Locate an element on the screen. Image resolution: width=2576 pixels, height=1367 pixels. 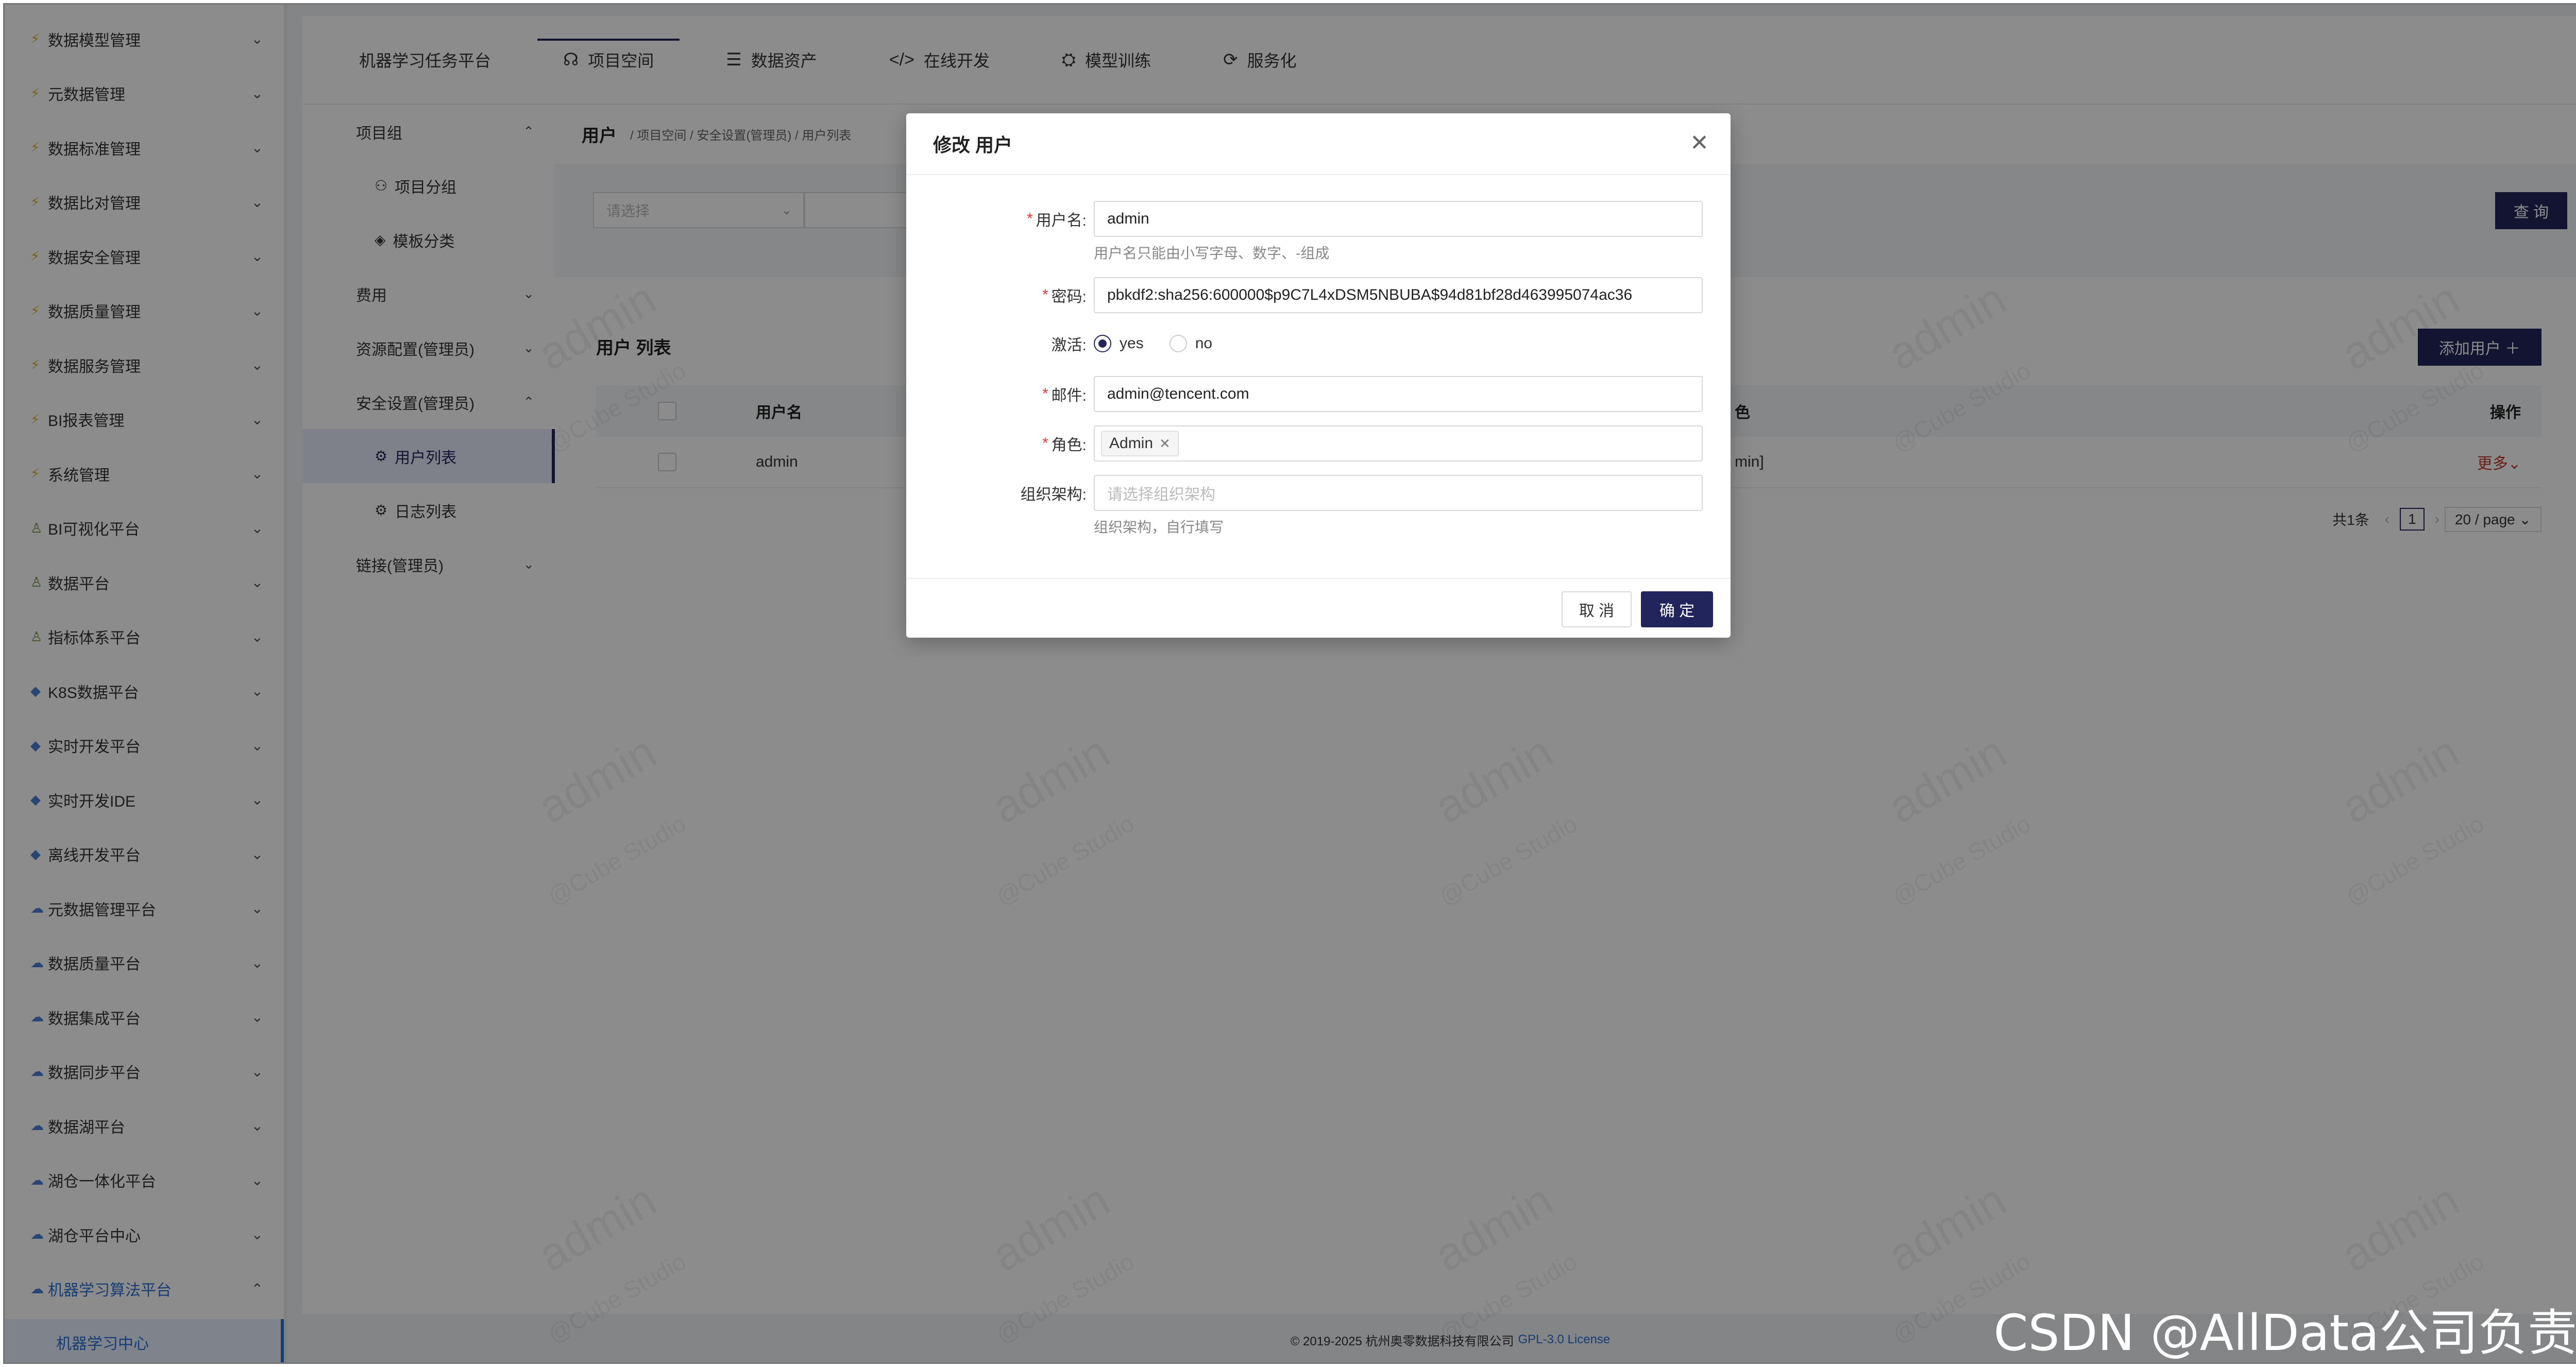
modal-header: 修改 用户 ✕ is located at coordinates (1318, 144).